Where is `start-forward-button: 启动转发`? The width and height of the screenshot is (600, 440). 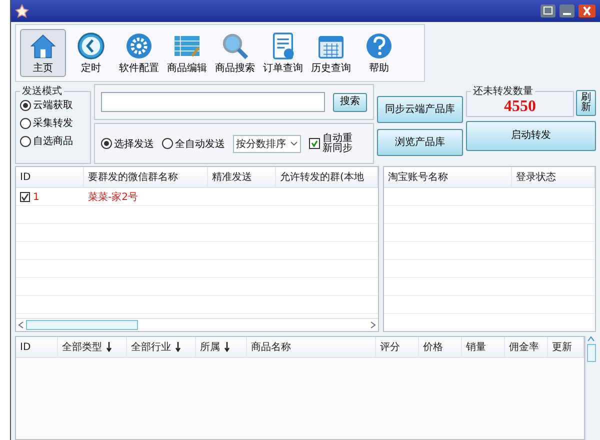
start-forward-button: 启动转发 is located at coordinates (531, 136).